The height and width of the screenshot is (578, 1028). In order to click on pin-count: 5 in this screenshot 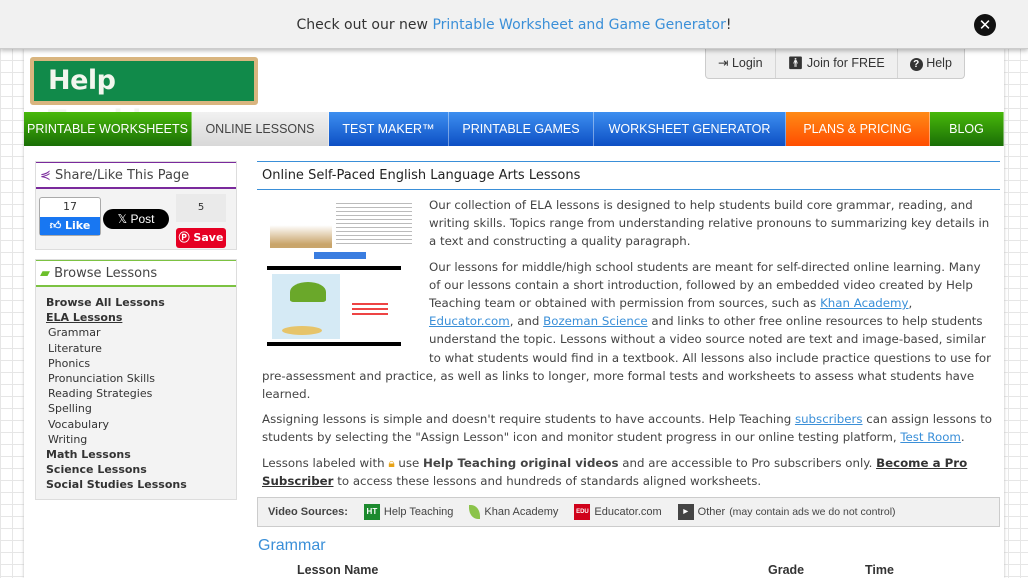, I will do `click(201, 208)`.